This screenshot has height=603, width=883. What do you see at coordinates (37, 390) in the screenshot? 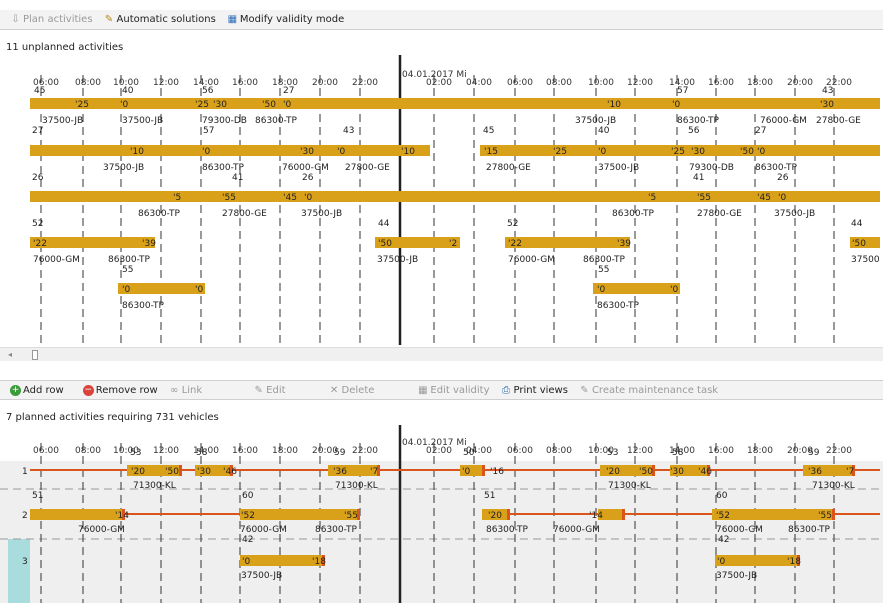
I see `add-row-button: + Add row` at bounding box center [37, 390].